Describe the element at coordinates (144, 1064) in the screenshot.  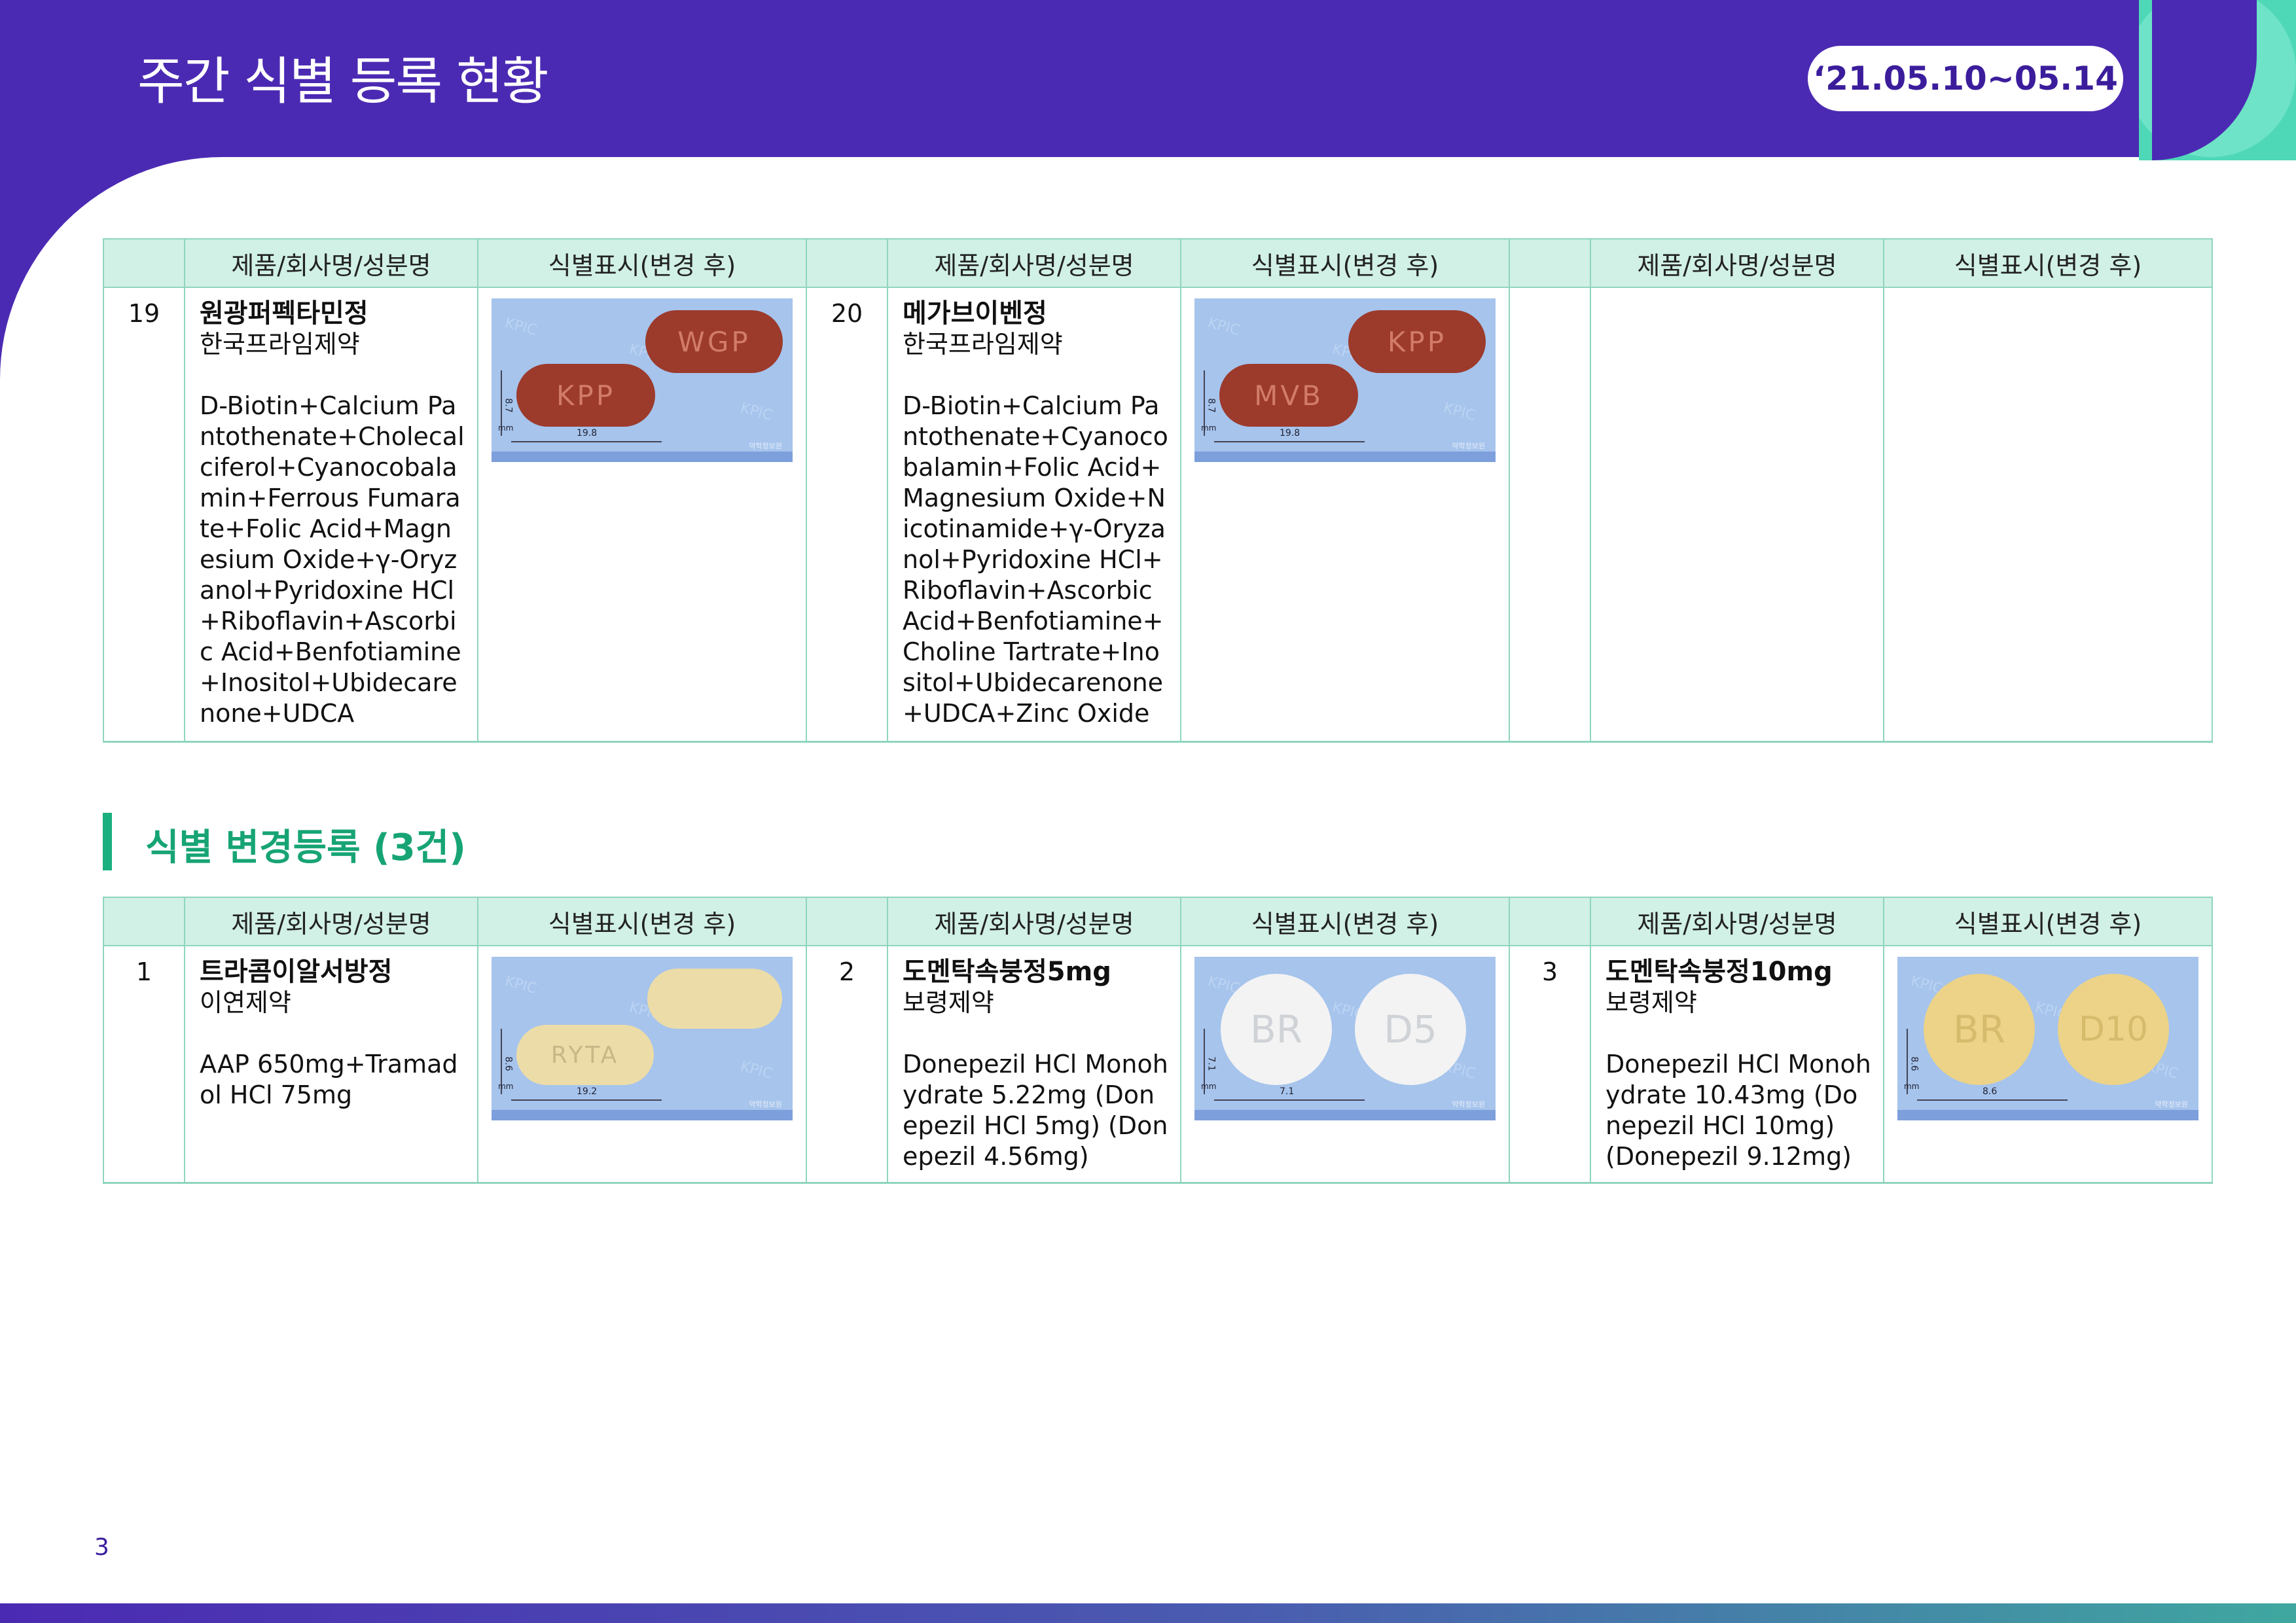
I see `item-number: 1` at that location.